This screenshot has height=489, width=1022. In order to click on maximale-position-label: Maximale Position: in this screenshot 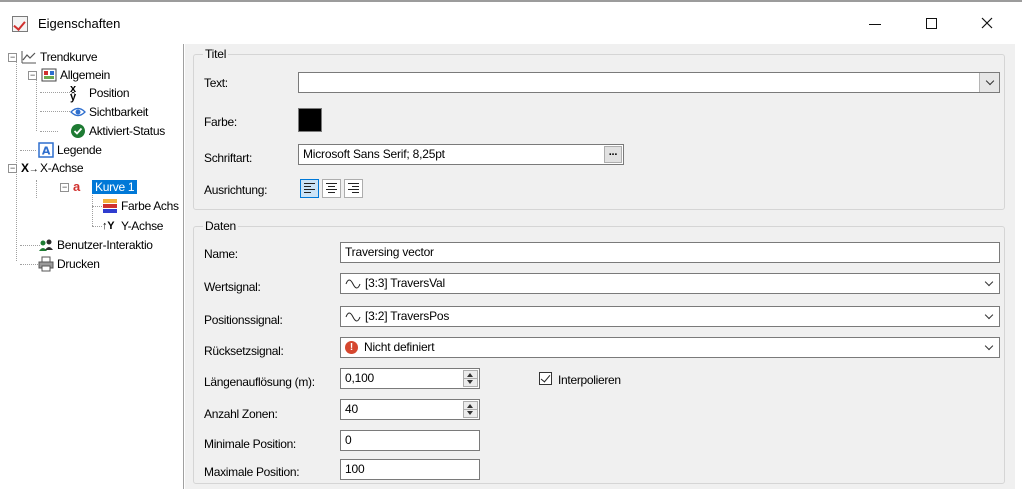, I will do `click(252, 472)`.